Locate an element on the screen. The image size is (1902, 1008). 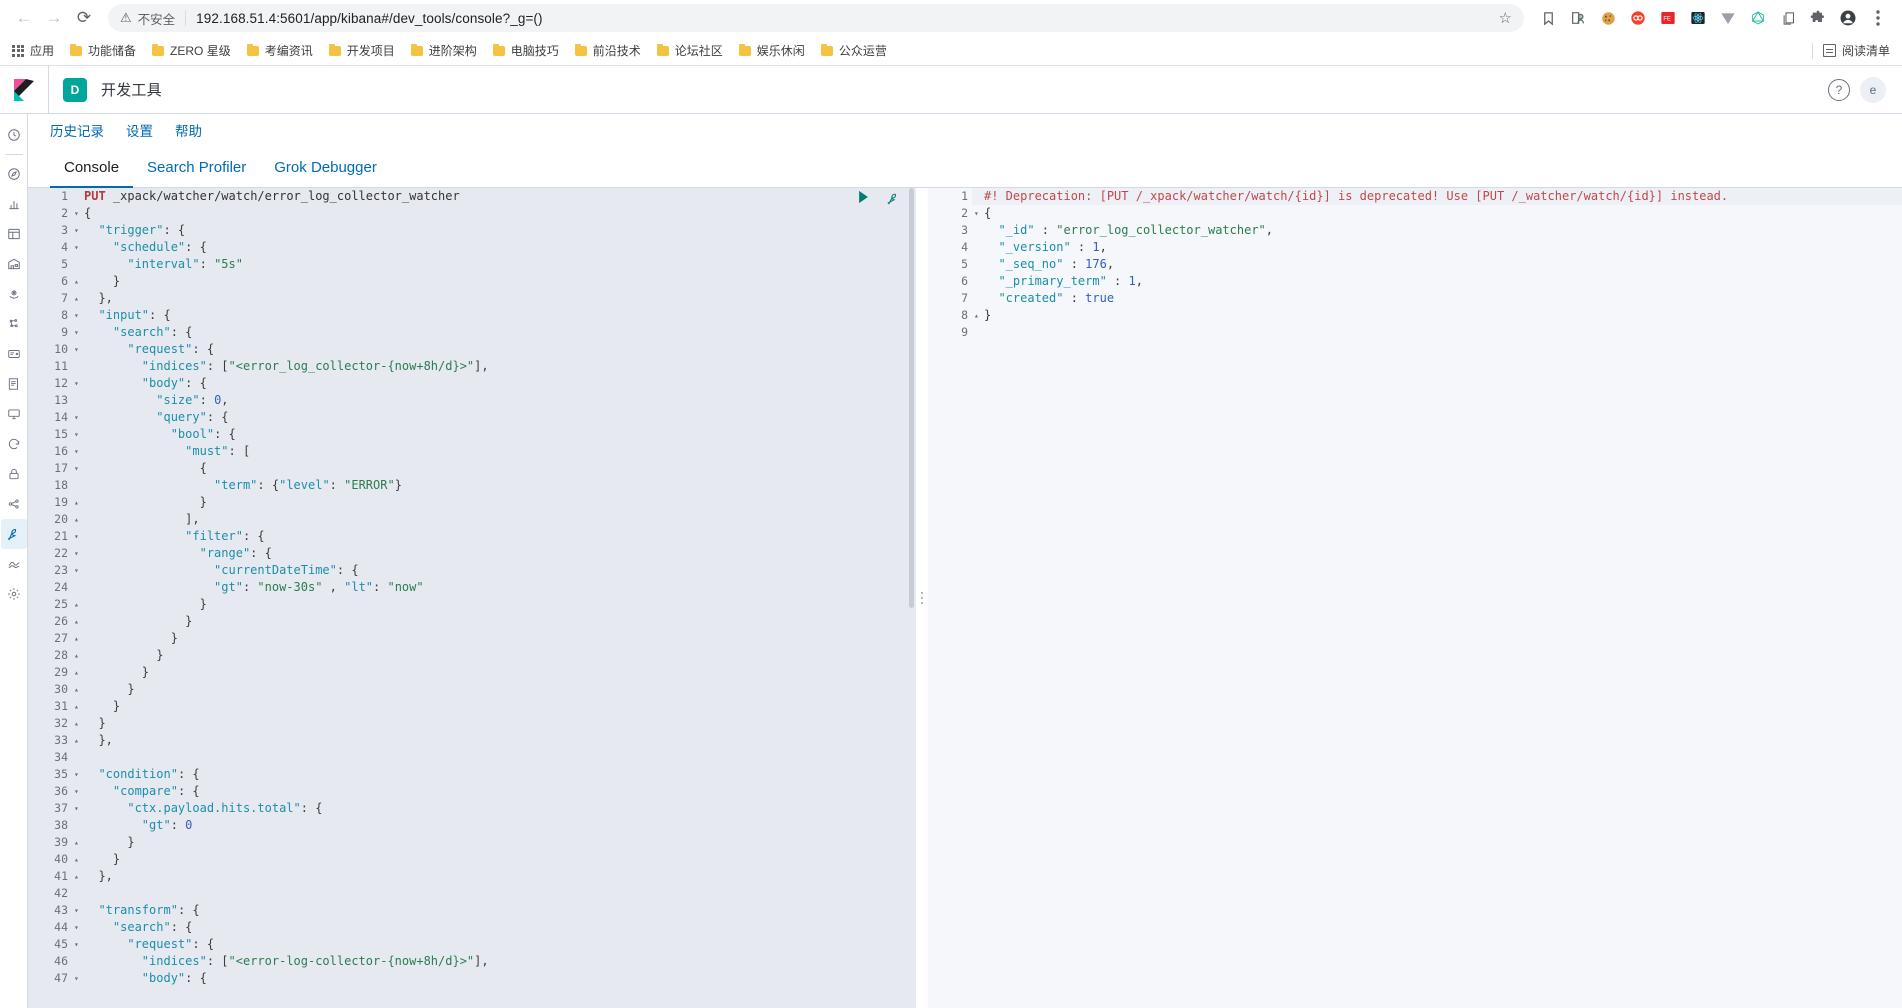
infrastructure-icon is located at coordinates (14, 354).